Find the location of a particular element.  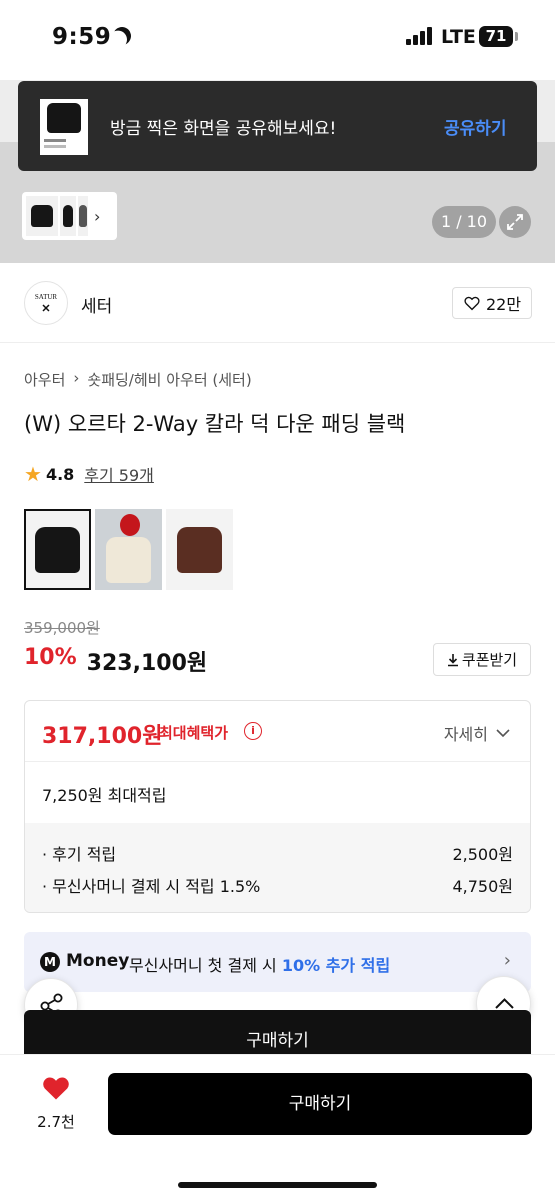

money-banner: M Money 무신사머니 첫 결제 시 10% 추가 적립 › is located at coordinates (277, 962).